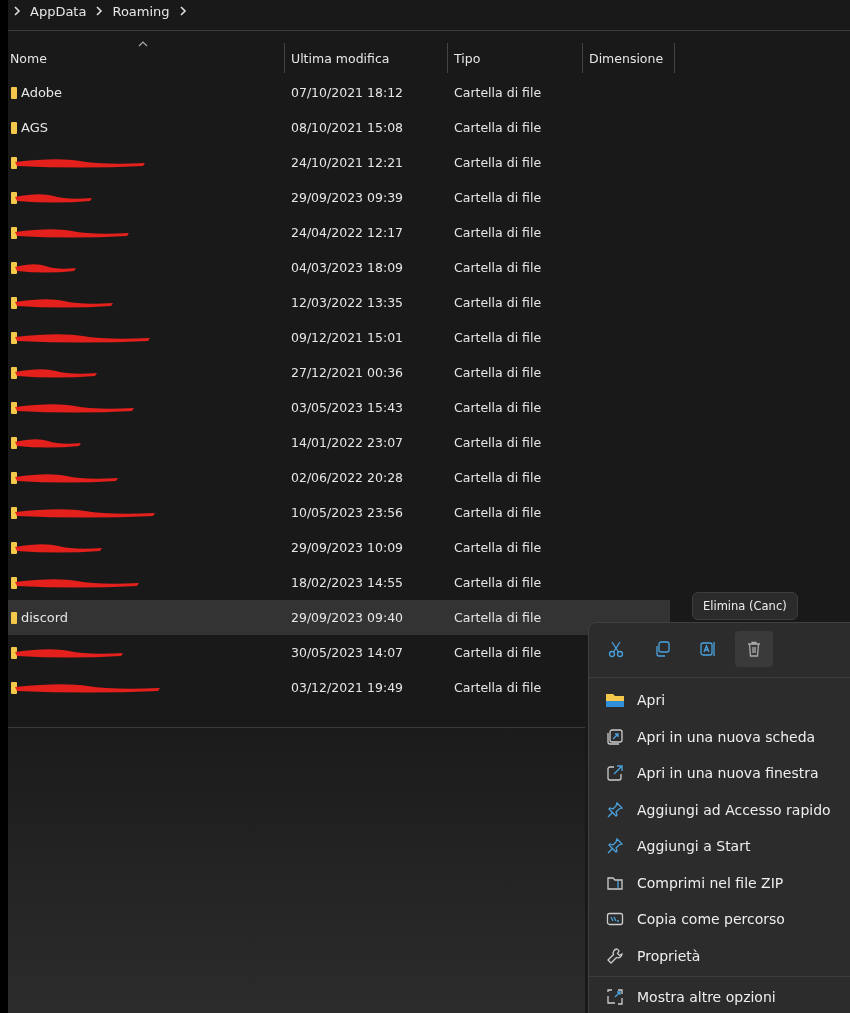 This screenshot has height=1013, width=850. Describe the element at coordinates (615, 955) in the screenshot. I see `wrench-icon` at that location.